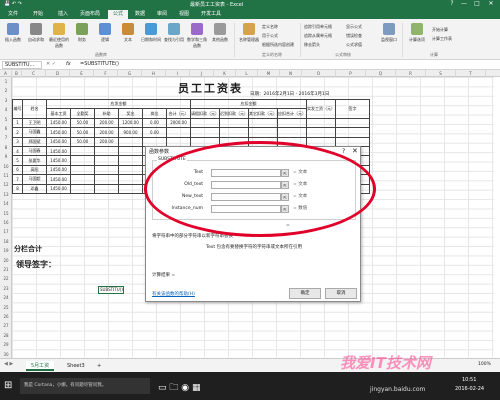 This screenshot has height=400, width=500. Describe the element at coordinates (6, 90) in the screenshot. I see `row-header-2: 2` at that location.